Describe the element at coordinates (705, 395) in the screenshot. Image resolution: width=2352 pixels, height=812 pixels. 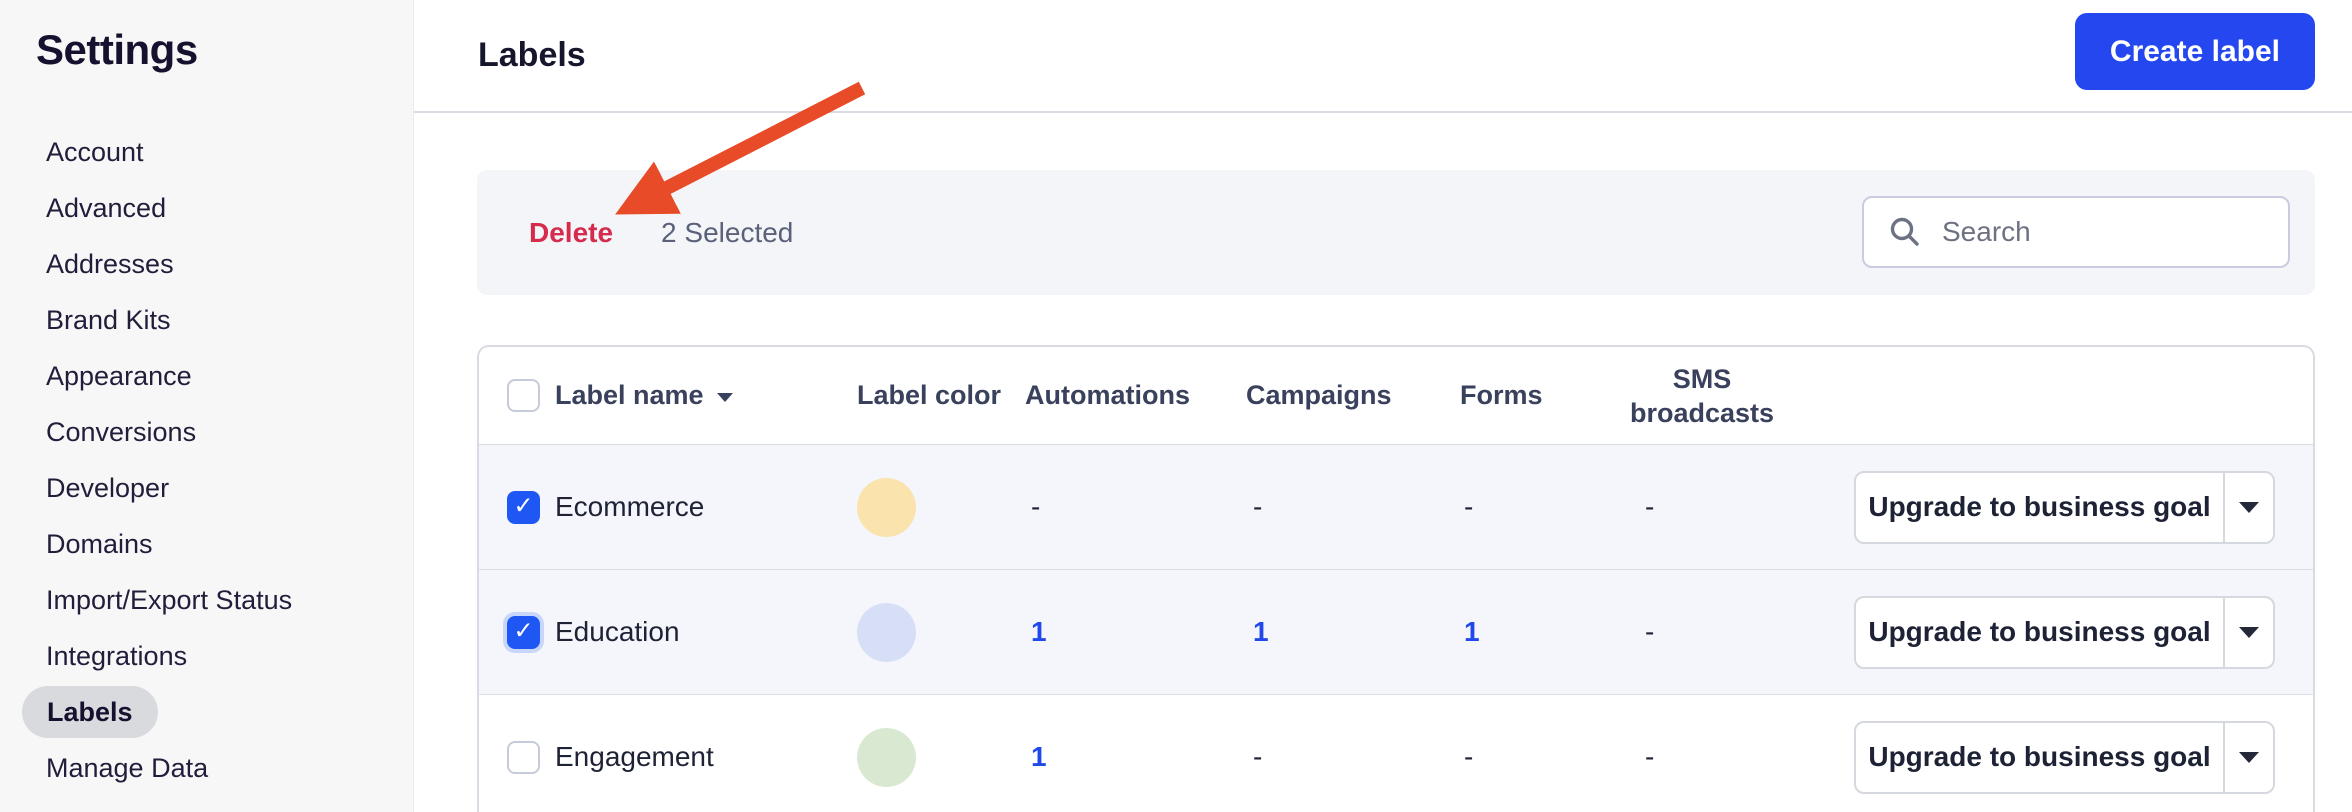
I see `header-cell-label-name: Label name` at that location.